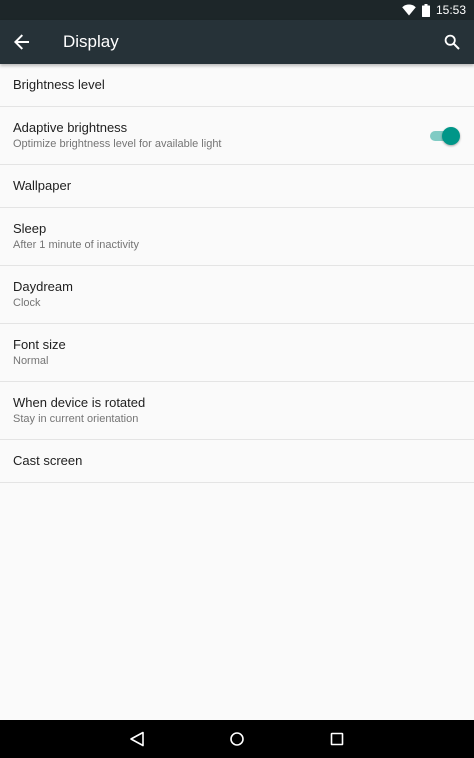 This screenshot has width=474, height=758. What do you see at coordinates (43, 286) in the screenshot?
I see `setting-title: Daydream` at bounding box center [43, 286].